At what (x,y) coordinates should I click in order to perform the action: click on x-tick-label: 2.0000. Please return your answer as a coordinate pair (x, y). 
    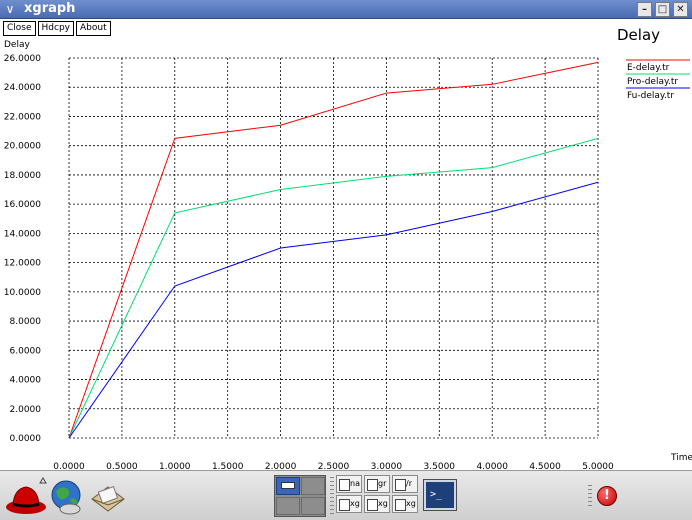
    Looking at the image, I should click on (281, 466).